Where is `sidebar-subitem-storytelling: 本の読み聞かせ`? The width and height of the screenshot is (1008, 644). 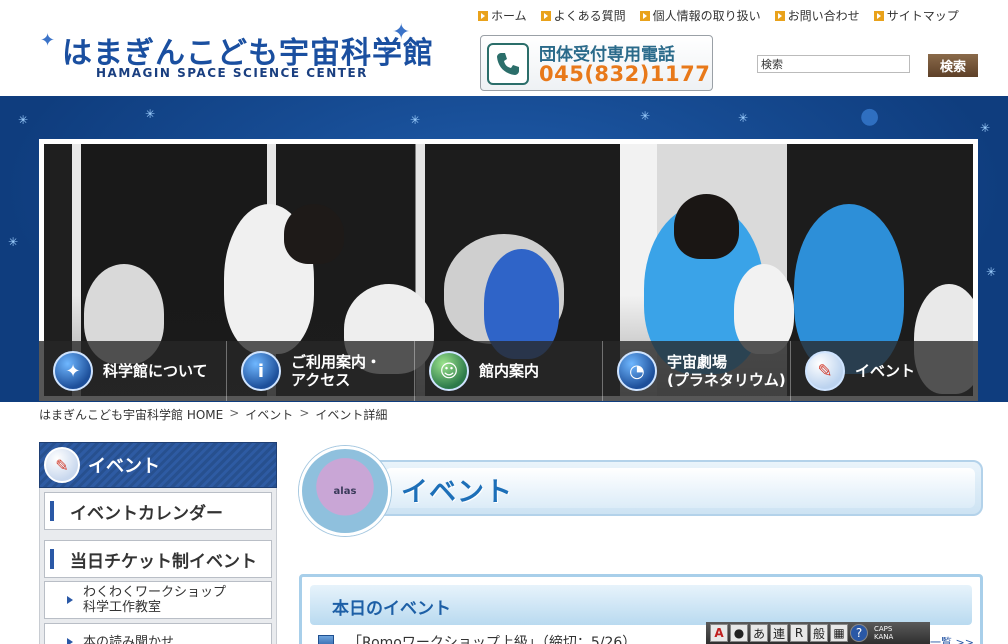
sidebar-subitem-storytelling: 本の読み聞かせ is located at coordinates (158, 633).